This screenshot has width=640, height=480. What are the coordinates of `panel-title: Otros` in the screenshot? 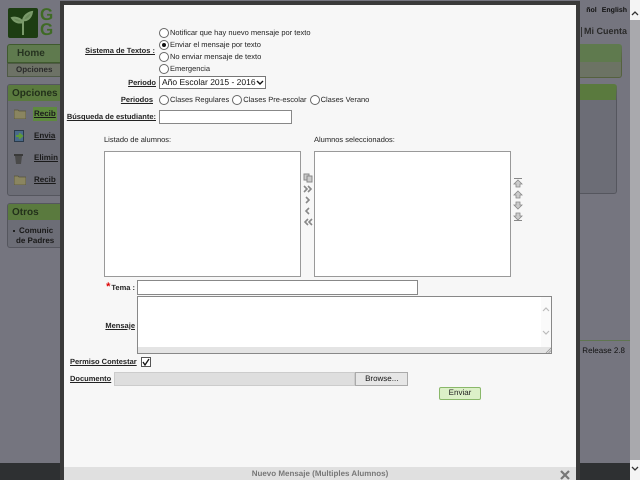 It's located at (25, 213).